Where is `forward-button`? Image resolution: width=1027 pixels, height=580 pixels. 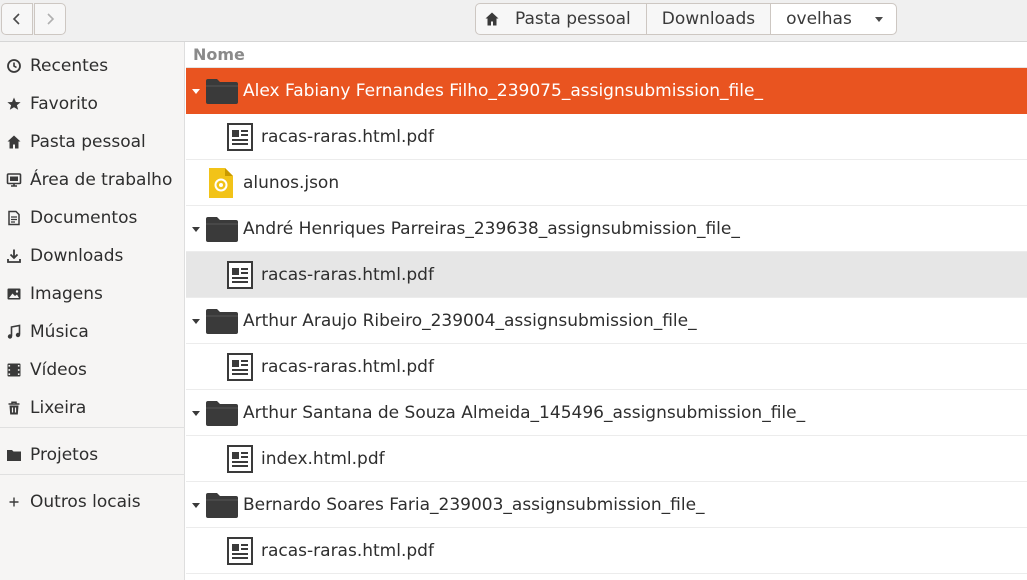 forward-button is located at coordinates (50, 19).